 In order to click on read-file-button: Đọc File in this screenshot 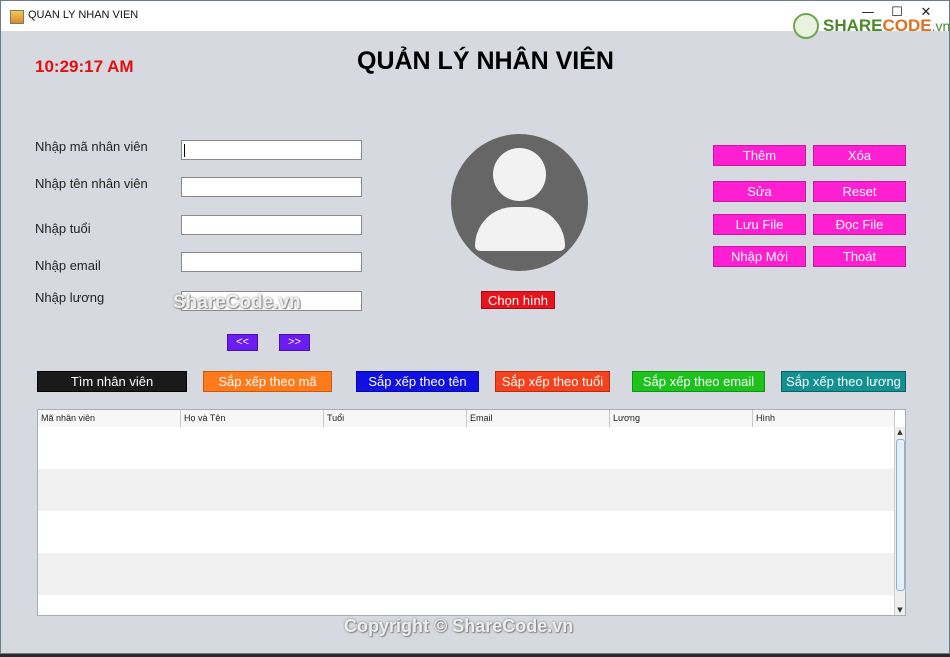, I will do `click(859, 224)`.